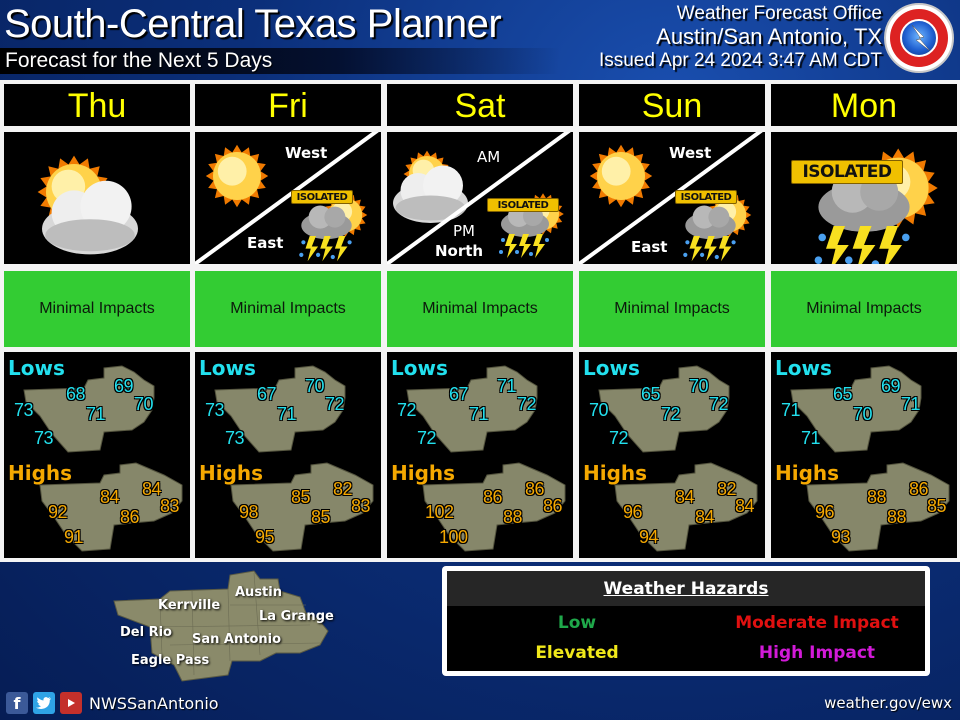 This screenshot has width=960, height=720. Describe the element at coordinates (288, 105) in the screenshot. I see `day-header: Fri` at that location.